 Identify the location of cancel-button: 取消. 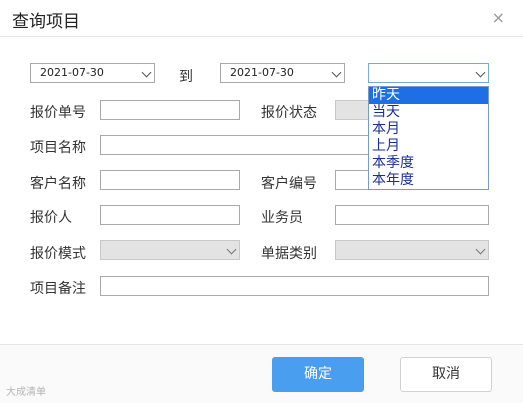
(446, 374).